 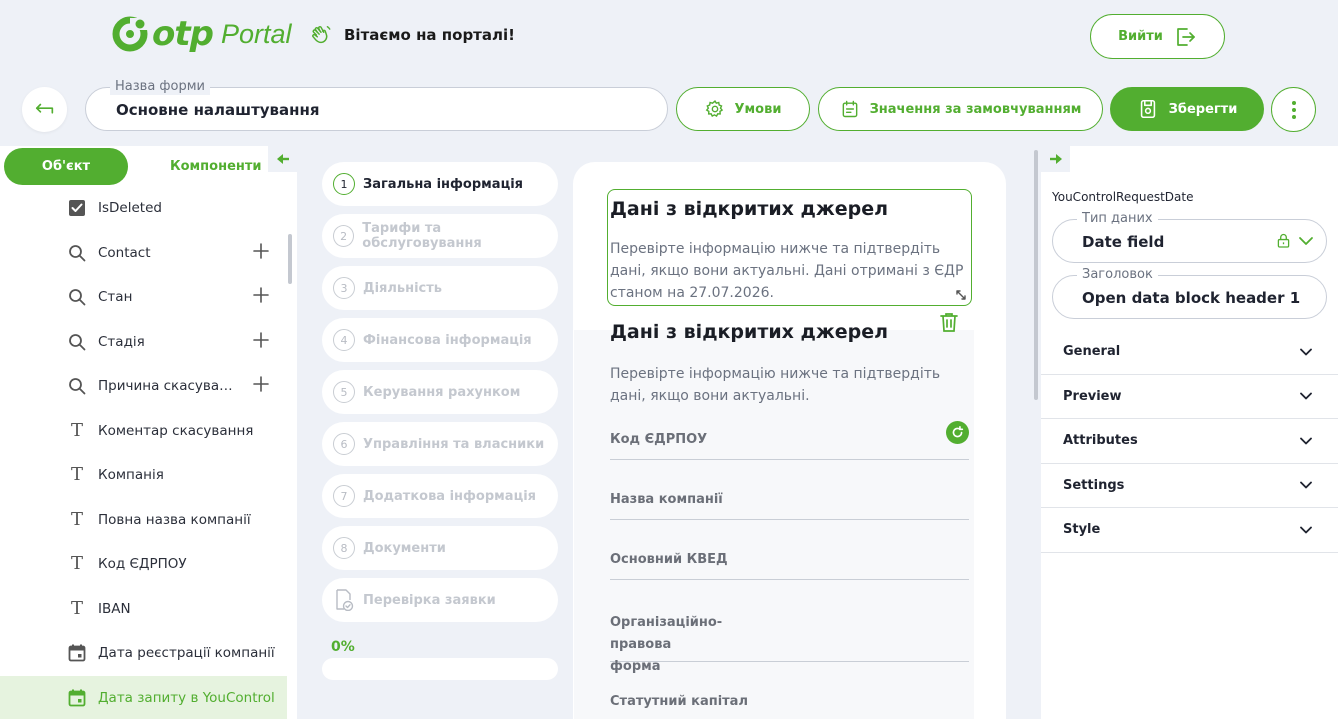 I want to click on step-item: Перевірка заявки, so click(x=440, y=600).